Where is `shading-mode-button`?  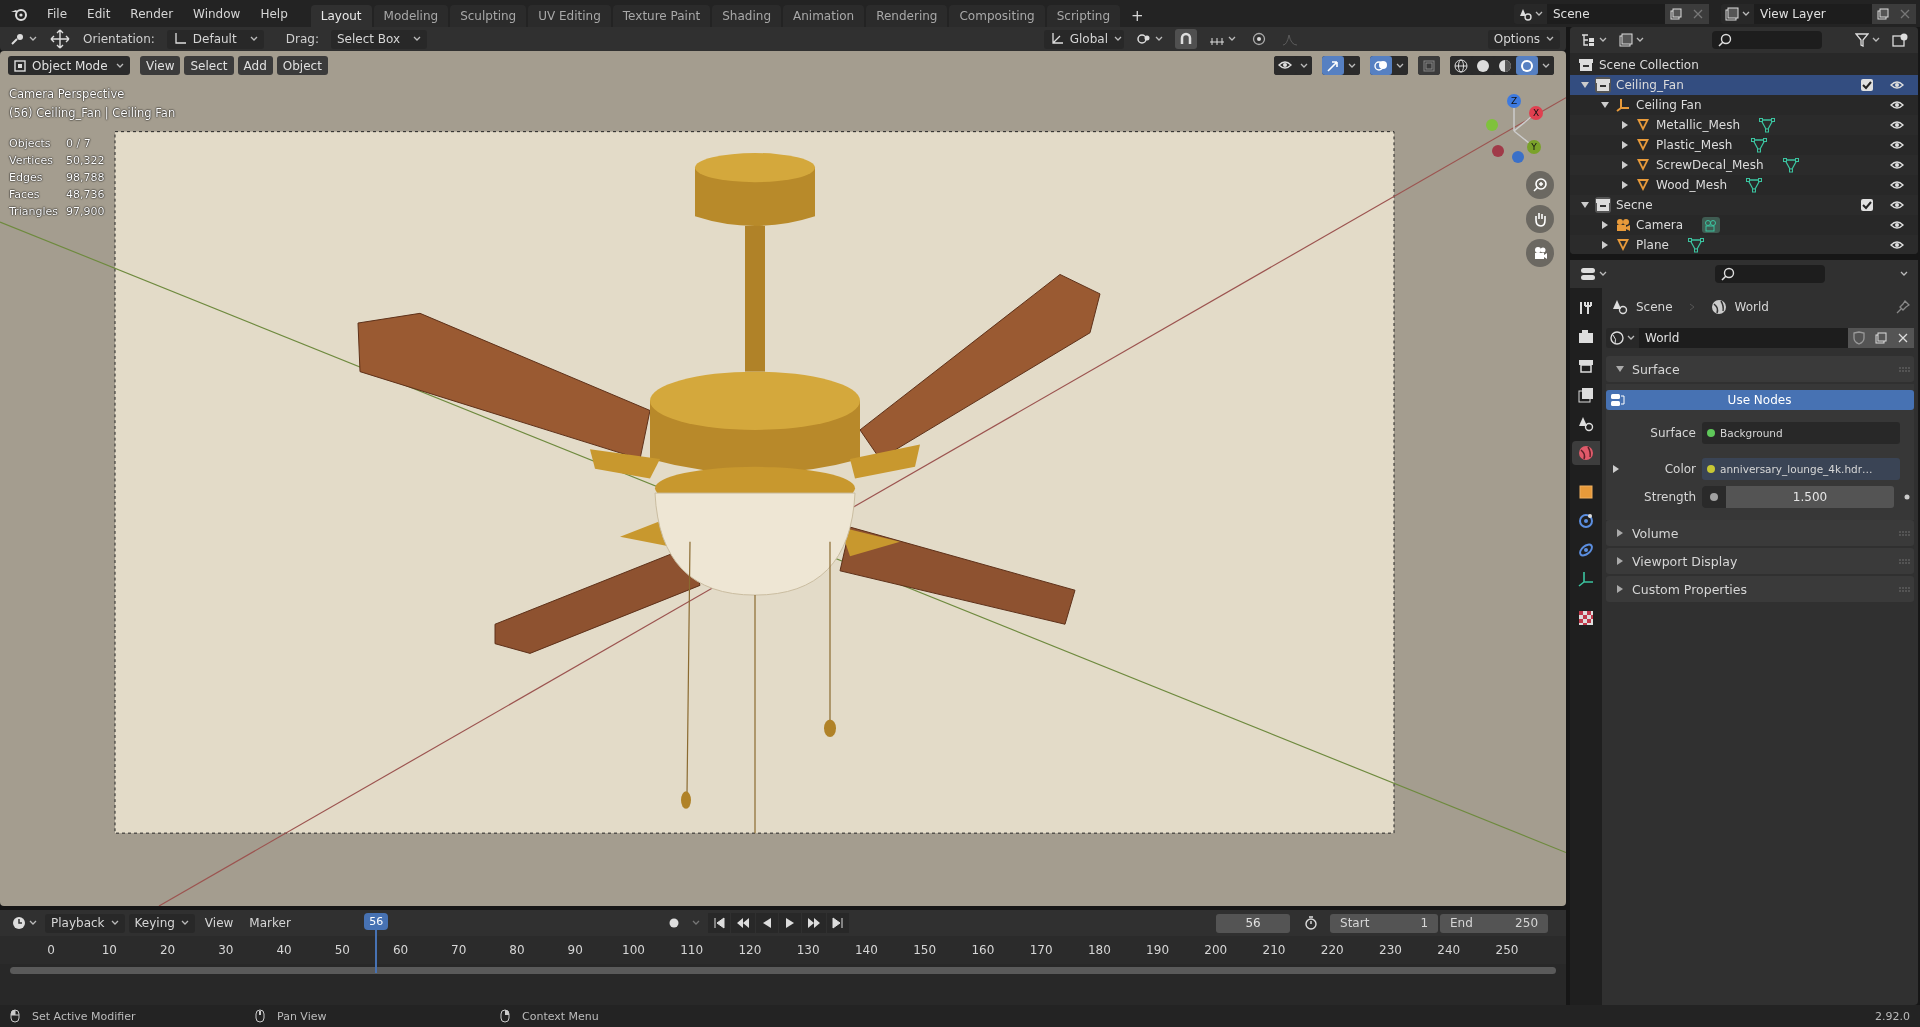
shading-mode-button is located at coordinates (1527, 65).